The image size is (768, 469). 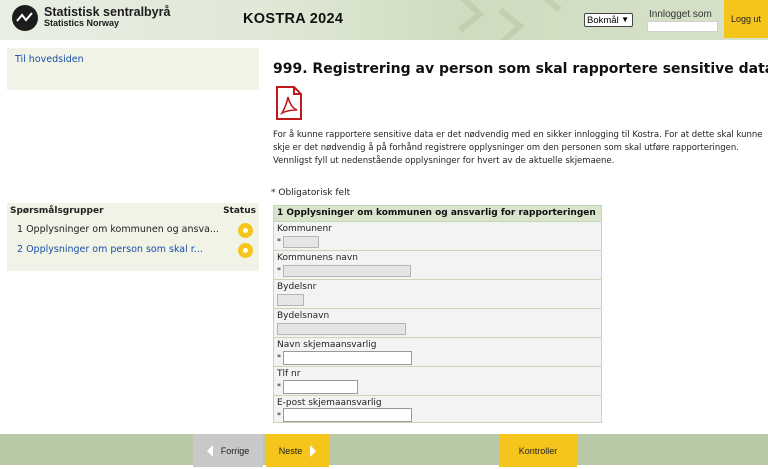 What do you see at coordinates (313, 450) in the screenshot?
I see `arrow-right-icon` at bounding box center [313, 450].